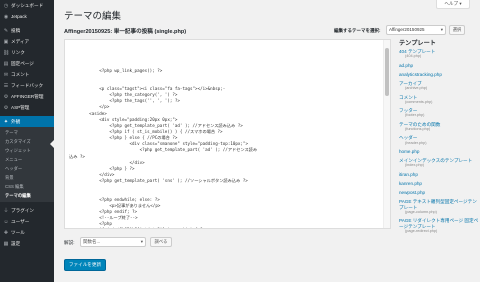  What do you see at coordinates (93, 16) in the screenshot?
I see `page-title: テーマの編集` at bounding box center [93, 16].